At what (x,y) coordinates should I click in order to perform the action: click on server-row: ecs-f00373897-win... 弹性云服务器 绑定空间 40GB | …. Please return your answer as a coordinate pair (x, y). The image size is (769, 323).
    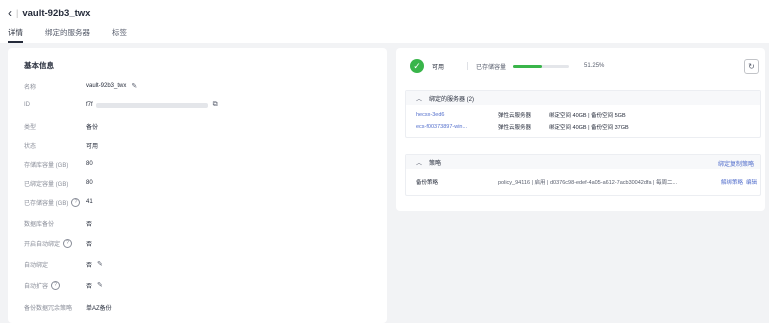
    Looking at the image, I should click on (583, 127).